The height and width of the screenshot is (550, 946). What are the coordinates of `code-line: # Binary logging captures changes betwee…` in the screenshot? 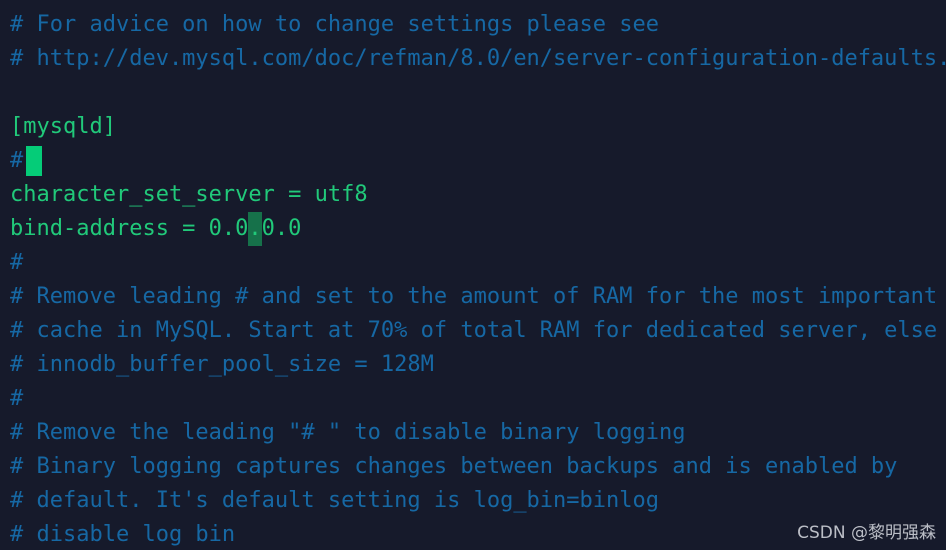 It's located at (478, 467).